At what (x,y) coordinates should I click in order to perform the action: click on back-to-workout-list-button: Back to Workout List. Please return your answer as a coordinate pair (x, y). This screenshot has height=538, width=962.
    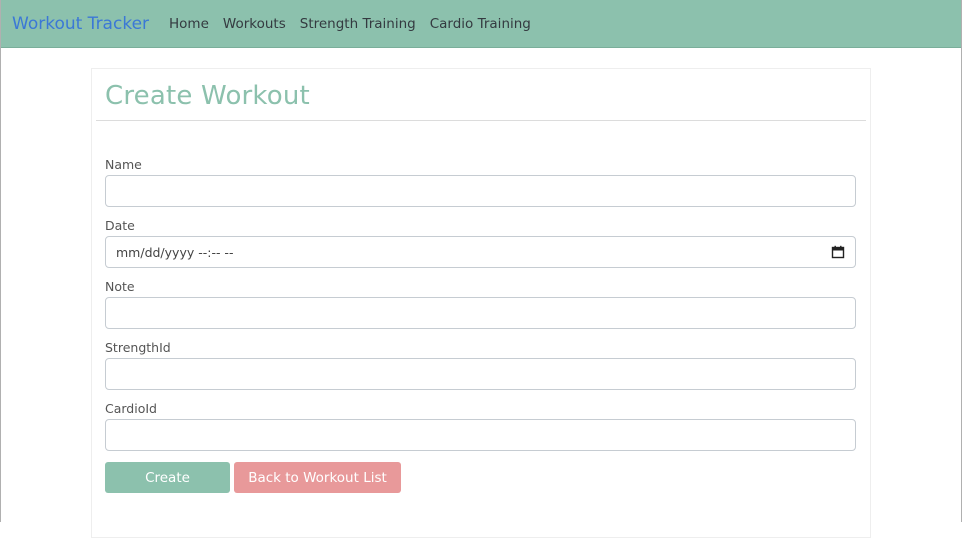
    Looking at the image, I should click on (317, 477).